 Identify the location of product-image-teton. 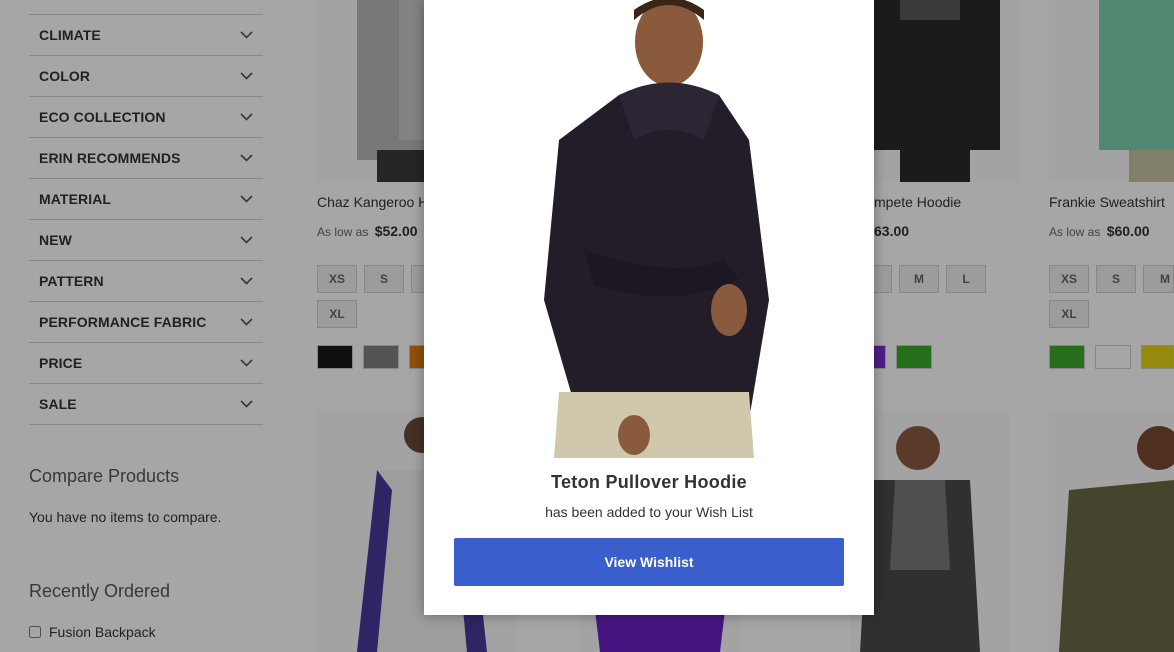
(649, 229).